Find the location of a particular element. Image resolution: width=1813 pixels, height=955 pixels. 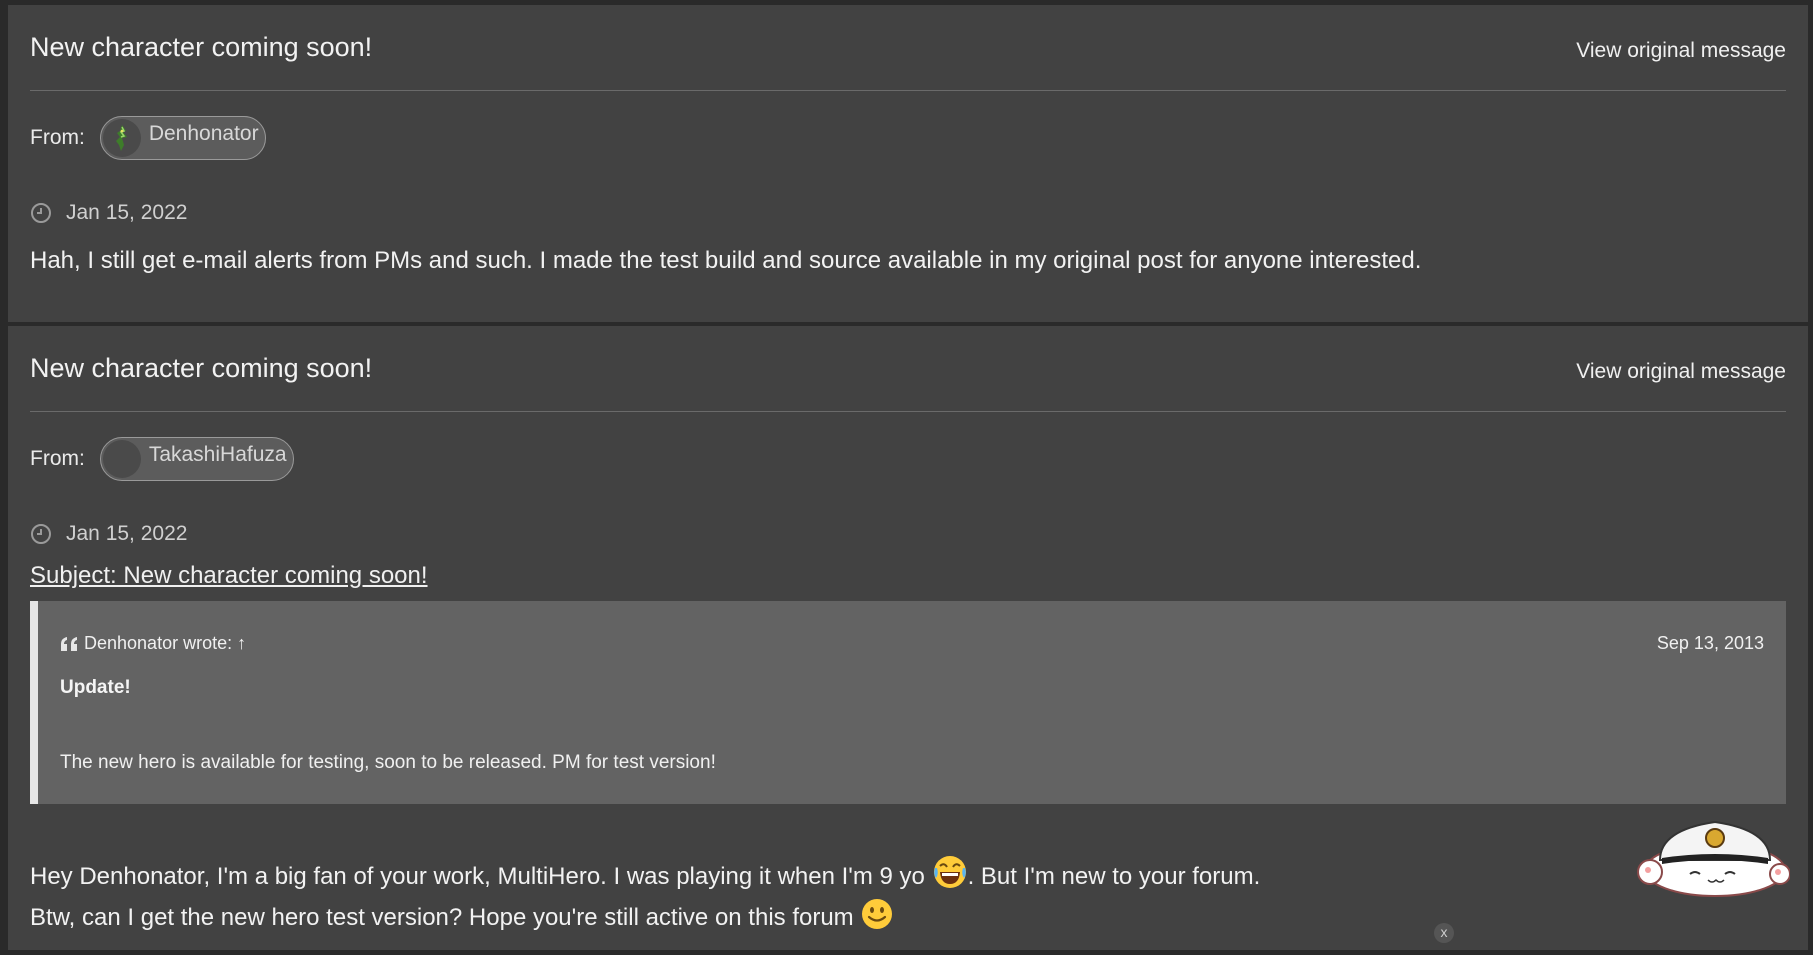

author-chip: Denhonator is located at coordinates (182, 138).